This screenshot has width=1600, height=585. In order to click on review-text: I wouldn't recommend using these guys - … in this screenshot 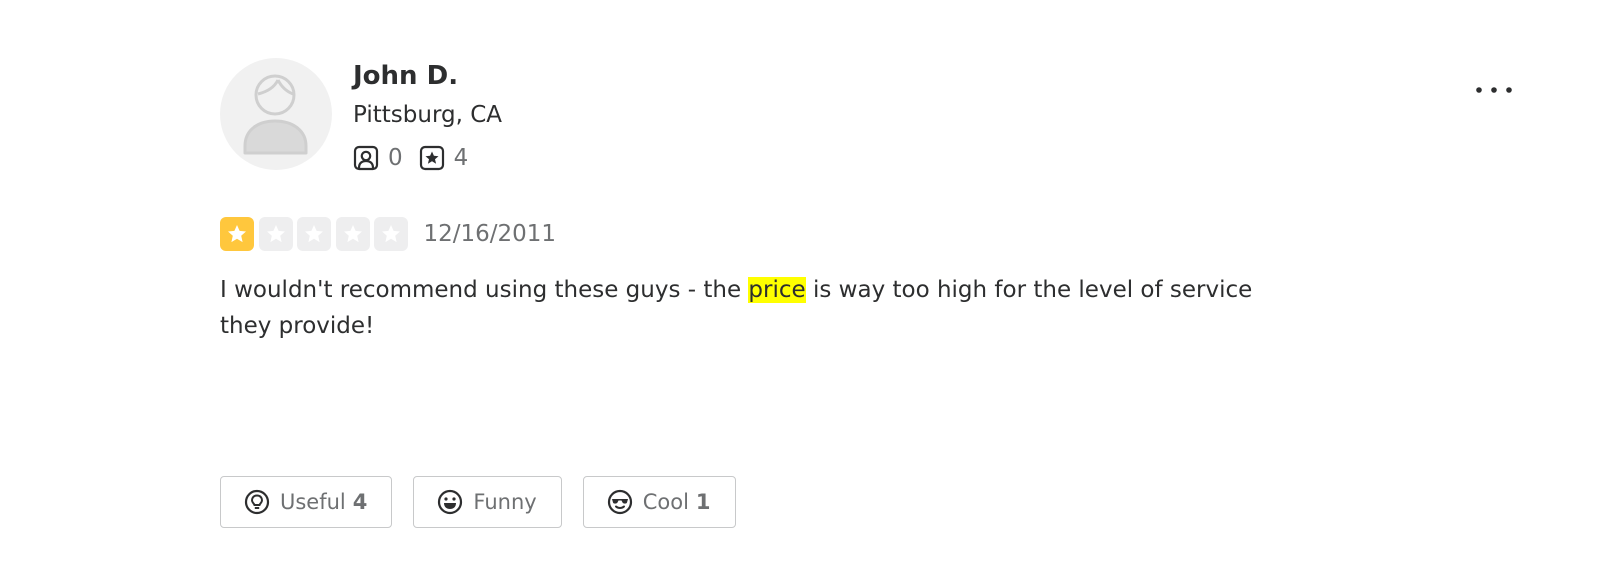, I will do `click(765, 308)`.